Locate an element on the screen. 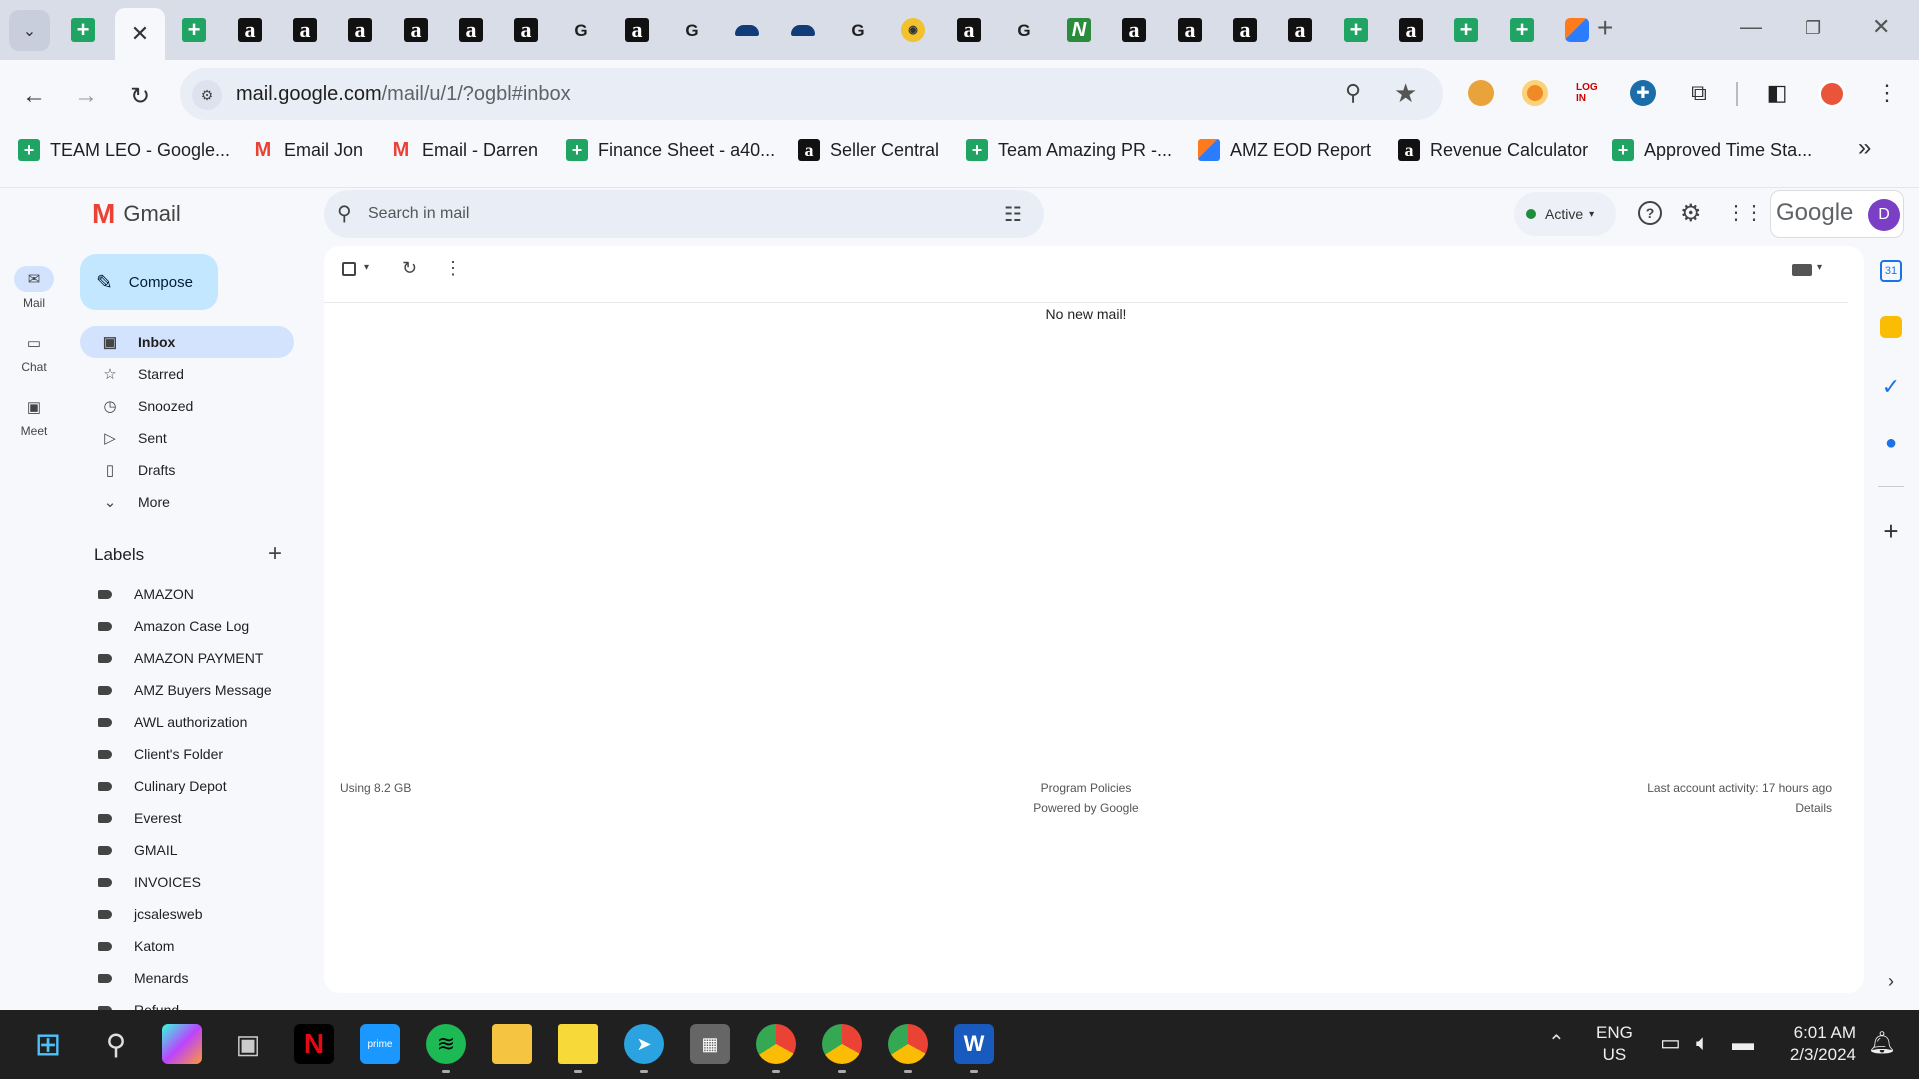 The width and height of the screenshot is (1919, 1079). calendar-icon: 31 is located at coordinates (1891, 271).